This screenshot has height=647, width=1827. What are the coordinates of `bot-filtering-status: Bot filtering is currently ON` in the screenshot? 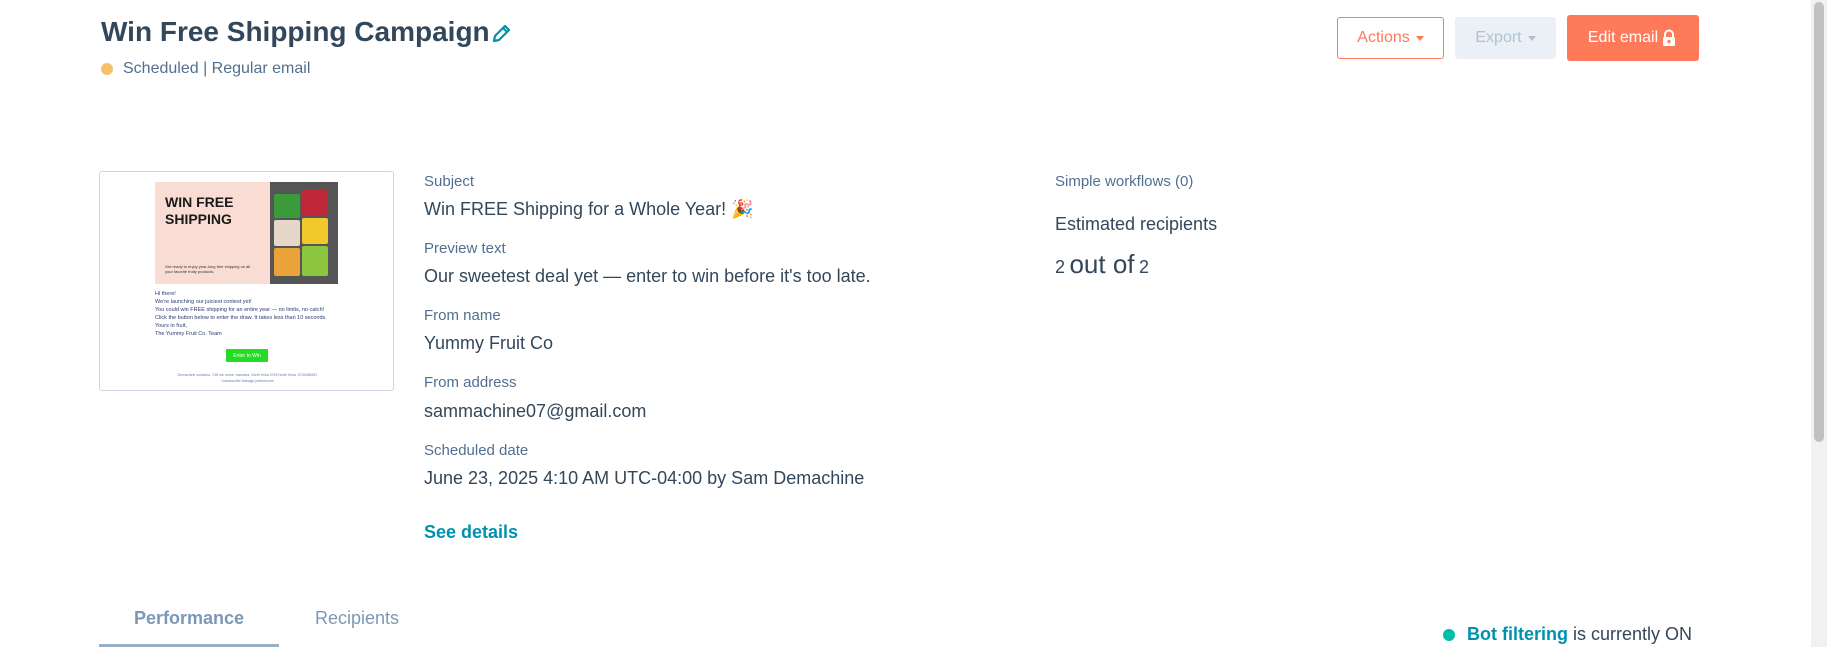 It's located at (1567, 634).